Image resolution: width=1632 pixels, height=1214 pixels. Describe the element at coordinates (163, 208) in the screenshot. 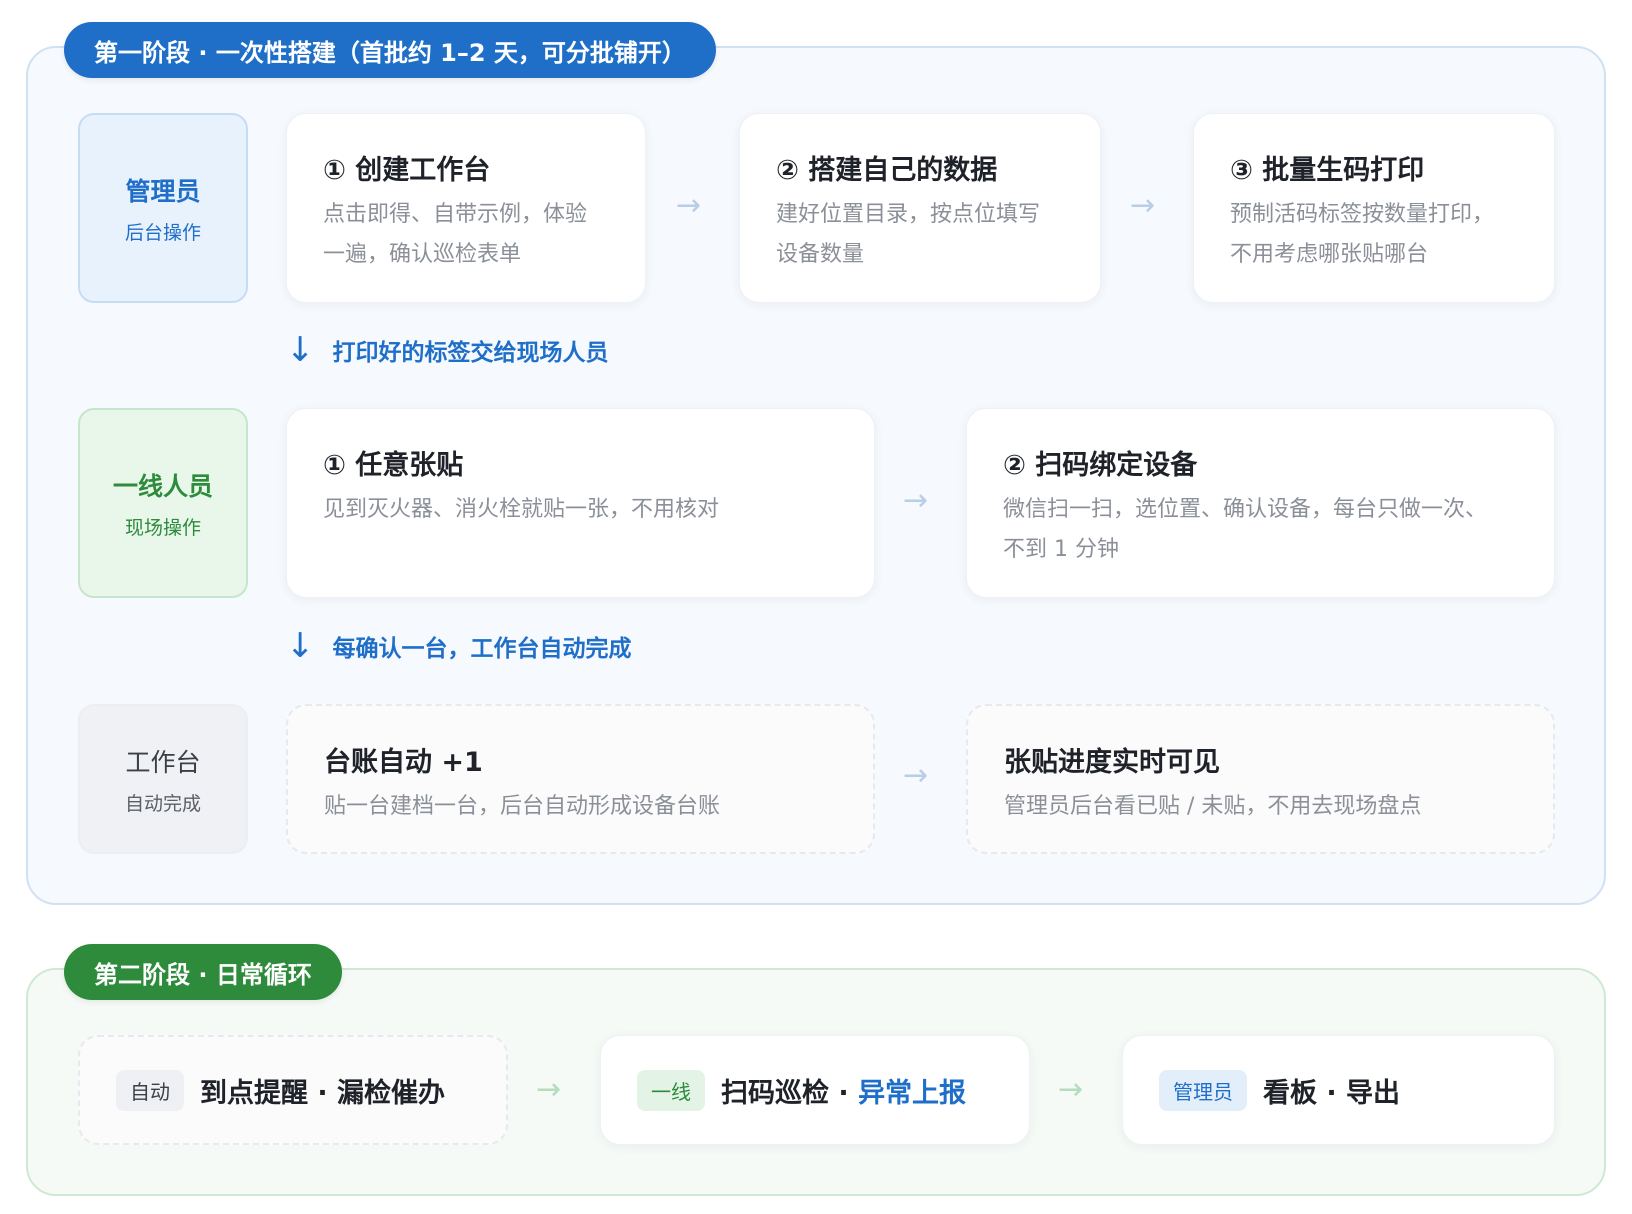

I see `role-admin: 管理员 后台操作` at that location.